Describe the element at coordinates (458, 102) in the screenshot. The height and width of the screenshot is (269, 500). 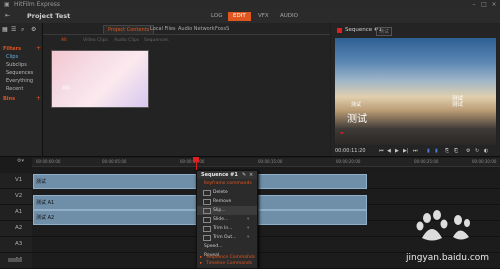
I see `overlay-right-text: 测试 测试` at that location.